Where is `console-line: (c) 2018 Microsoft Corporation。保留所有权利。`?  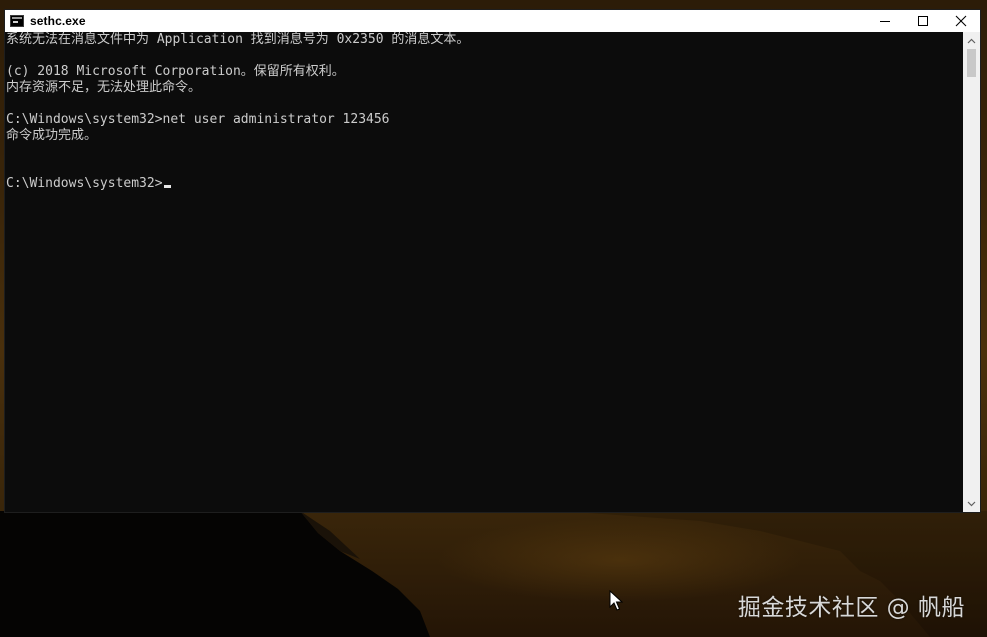
console-line: (c) 2018 Microsoft Corporation。保留所有权利。 is located at coordinates (175, 71).